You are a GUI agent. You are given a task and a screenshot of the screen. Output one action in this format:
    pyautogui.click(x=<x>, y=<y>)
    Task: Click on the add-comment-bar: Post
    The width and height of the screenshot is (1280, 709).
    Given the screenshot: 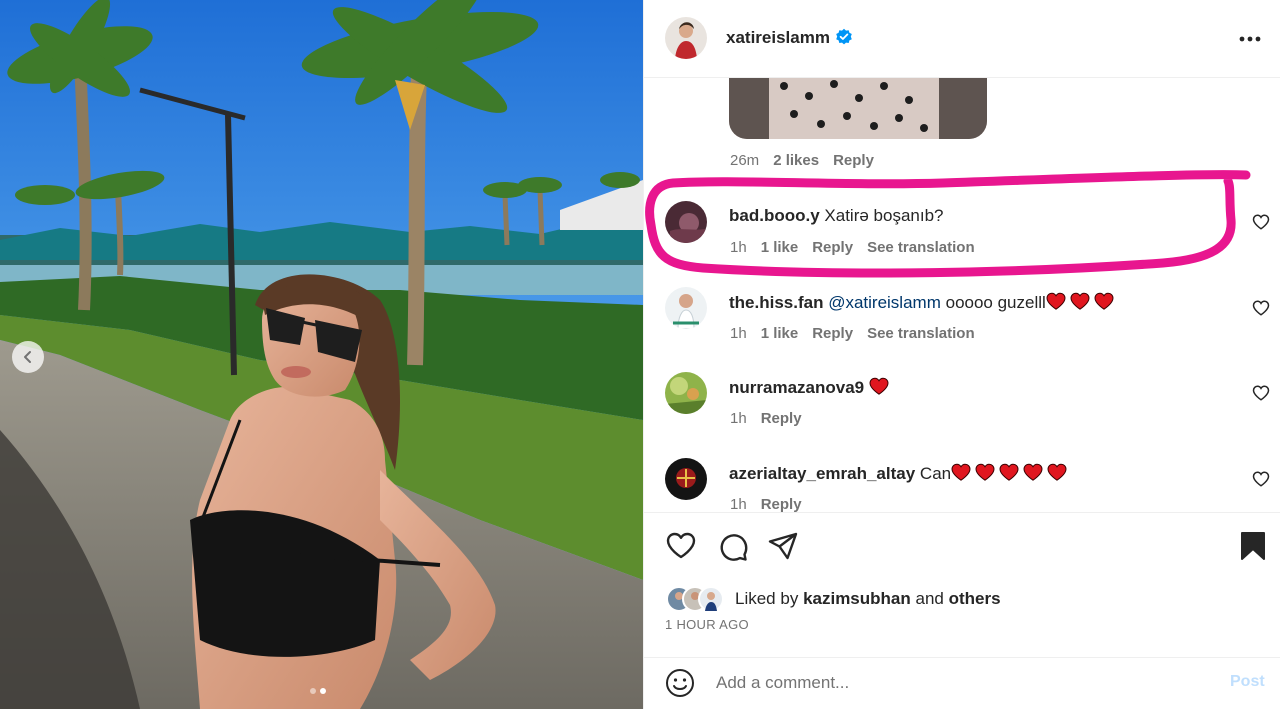 What is the action you would take?
    pyautogui.click(x=962, y=683)
    